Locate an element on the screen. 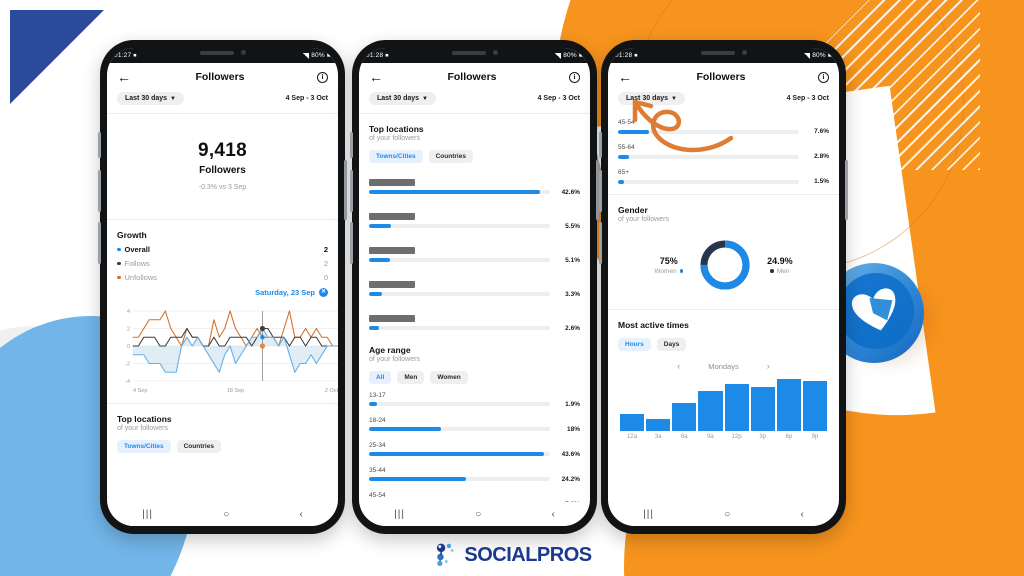 This screenshot has height=576, width=1024. bar-item: 5.5% is located at coordinates (474, 217).